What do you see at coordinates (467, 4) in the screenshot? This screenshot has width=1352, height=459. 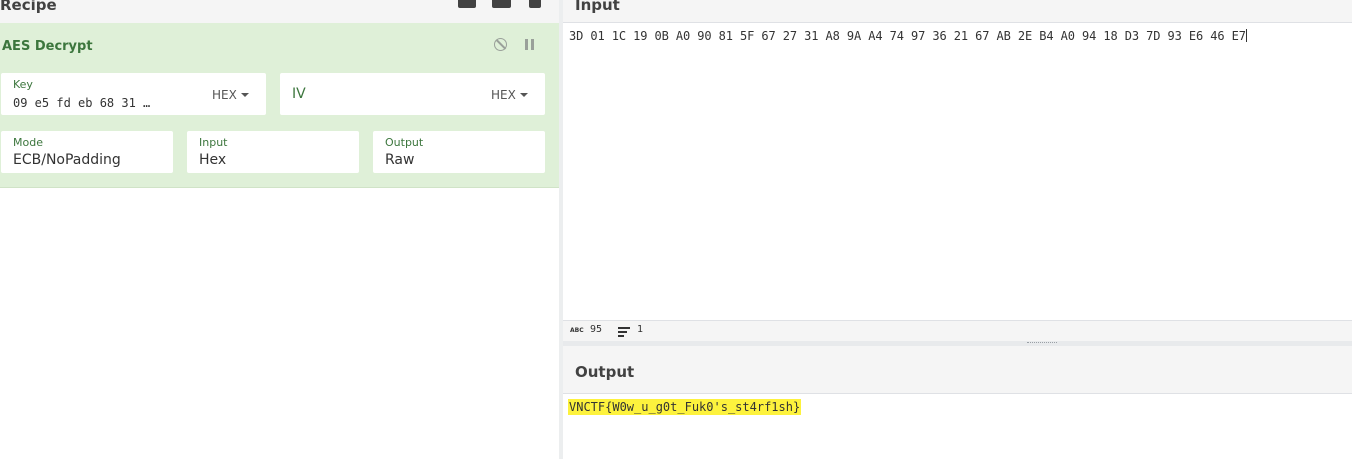 I see `save-icon` at bounding box center [467, 4].